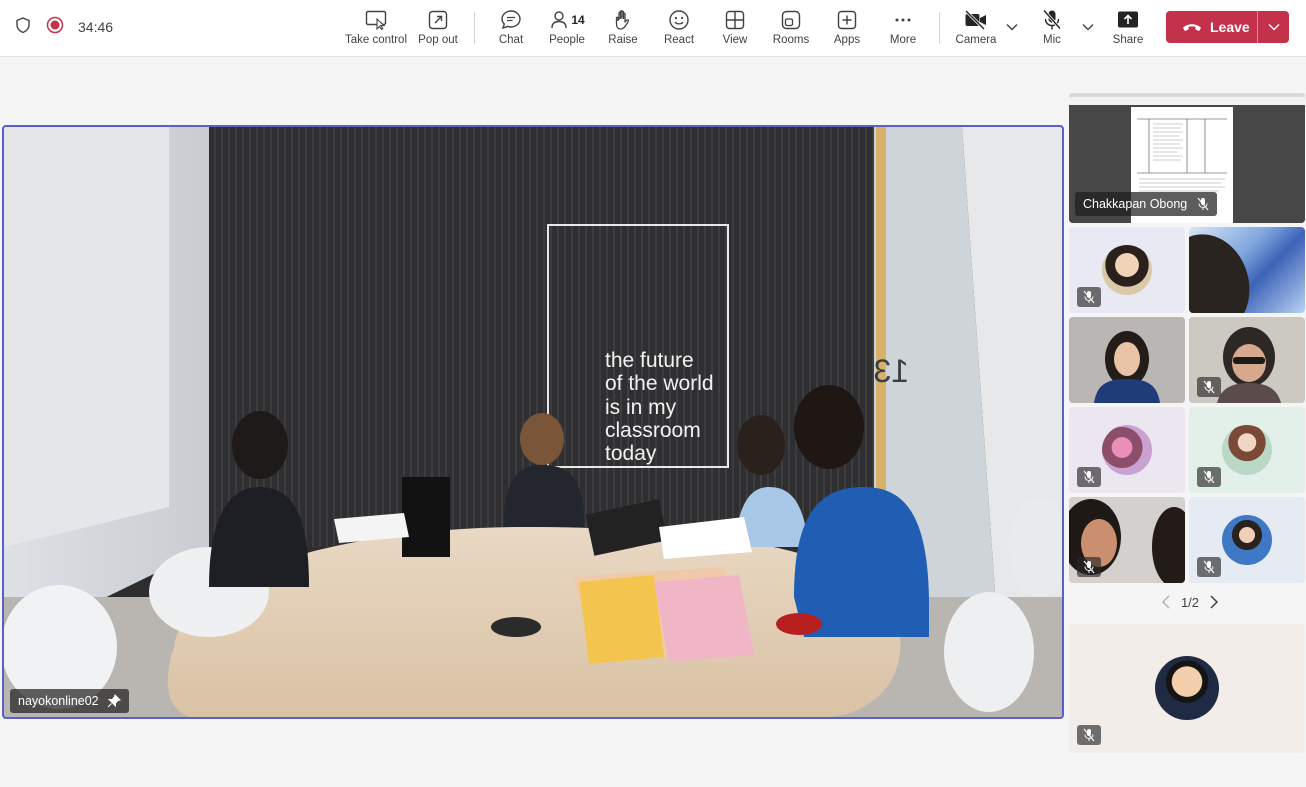 Image resolution: width=1306 pixels, height=787 pixels. Describe the element at coordinates (659, 383) in the screenshot. I see `wall-quote-line: of the world` at that location.